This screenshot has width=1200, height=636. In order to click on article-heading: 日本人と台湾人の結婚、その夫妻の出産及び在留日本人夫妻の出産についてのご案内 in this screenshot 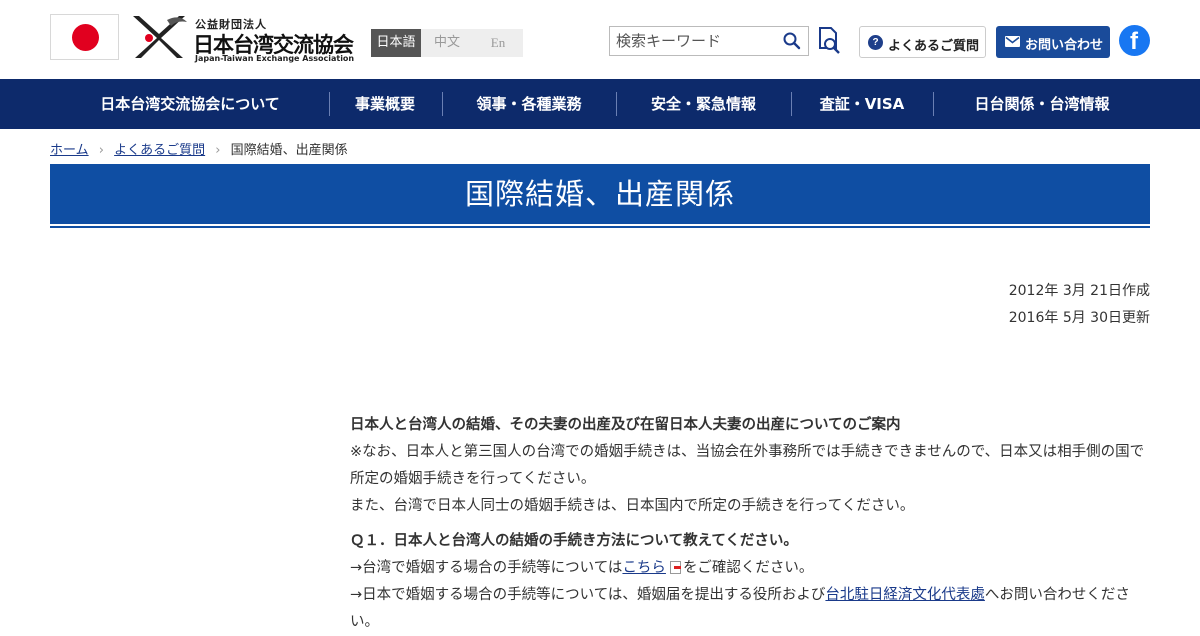, I will do `click(625, 425)`.